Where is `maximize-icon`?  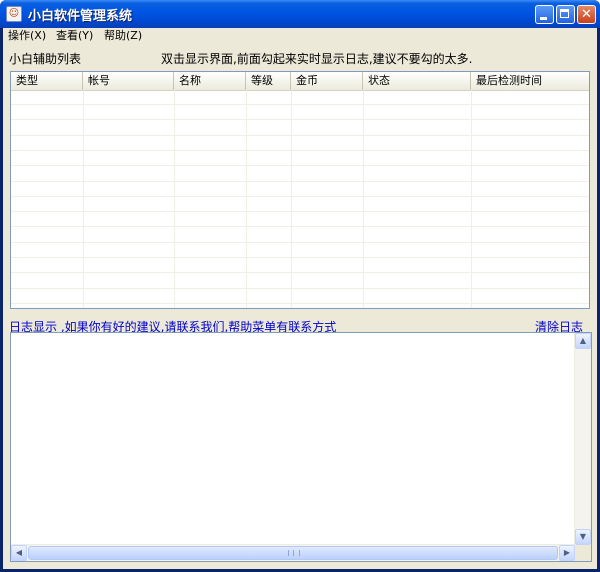
maximize-icon is located at coordinates (564, 13).